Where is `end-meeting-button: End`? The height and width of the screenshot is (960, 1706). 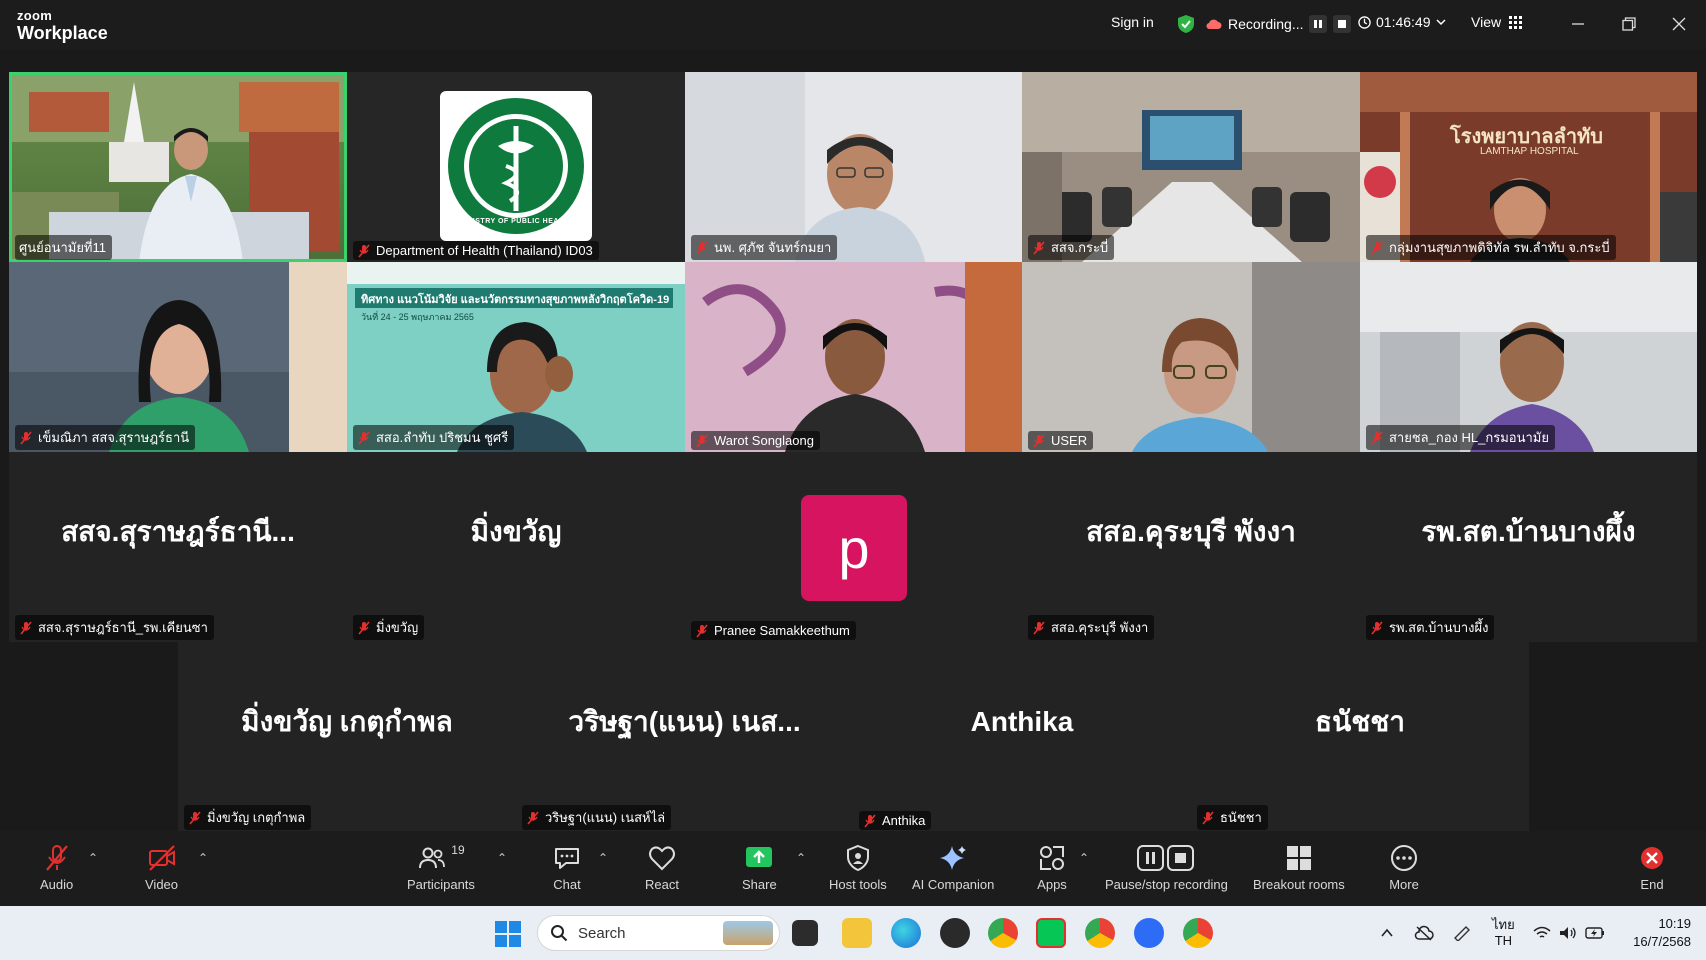
end-meeting-button: End is located at coordinates (1652, 867).